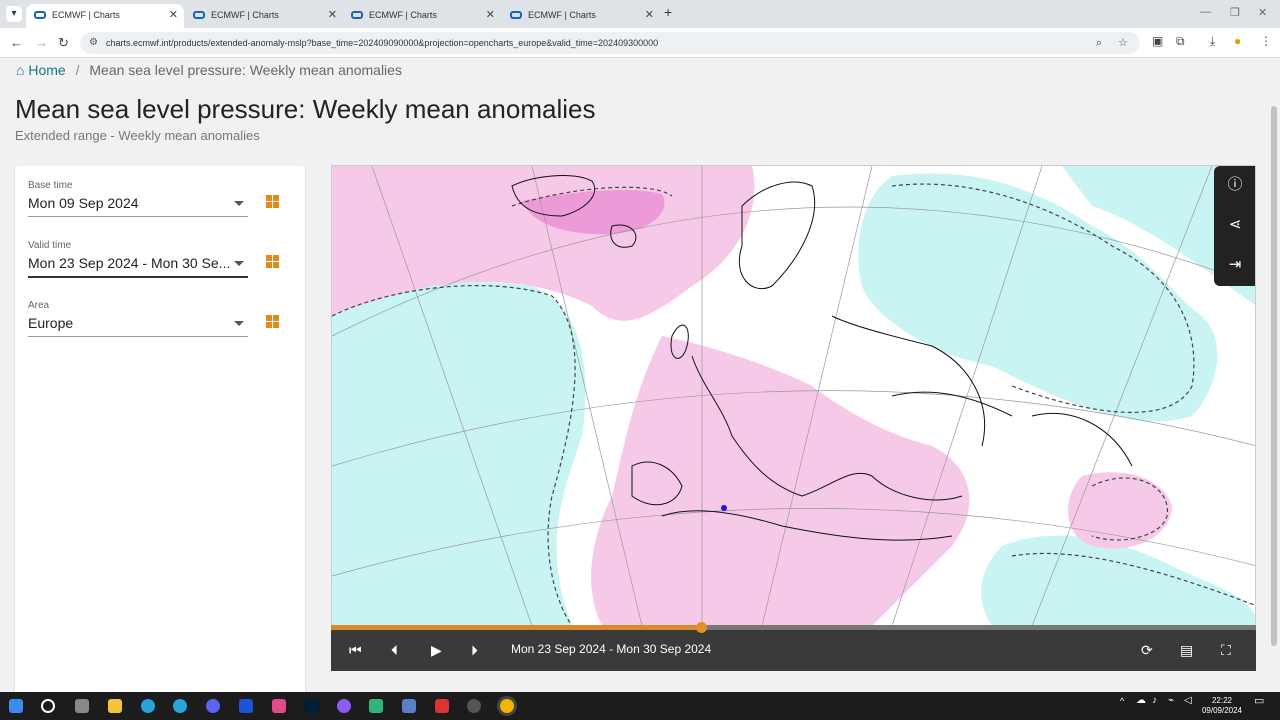  What do you see at coordinates (63, 43) in the screenshot?
I see `reload-icon: ↻` at bounding box center [63, 43].